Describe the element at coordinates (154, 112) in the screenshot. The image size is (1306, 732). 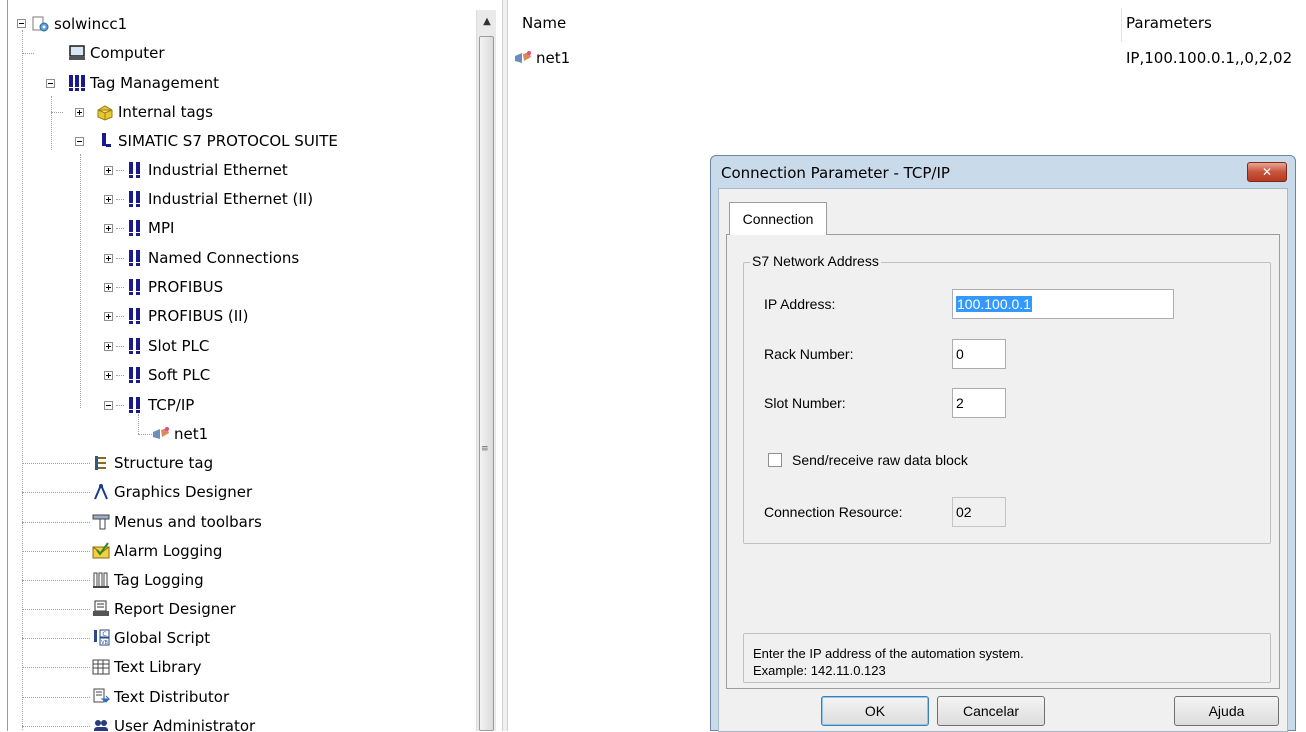
I see `tree-item-internal-tags: Internal tags` at that location.